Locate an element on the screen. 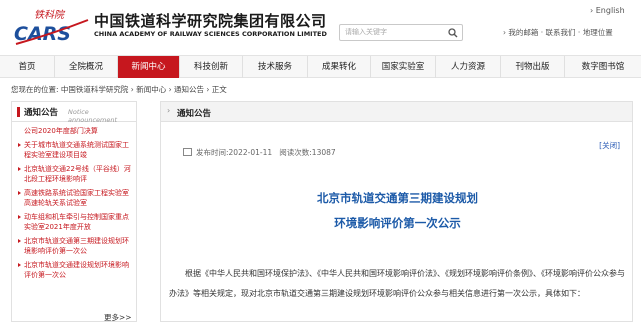 The width and height of the screenshot is (641, 323). list-item-text: 北京轨道交通22号线（平谷线）河北段工程环境影响评 is located at coordinates (77, 174).